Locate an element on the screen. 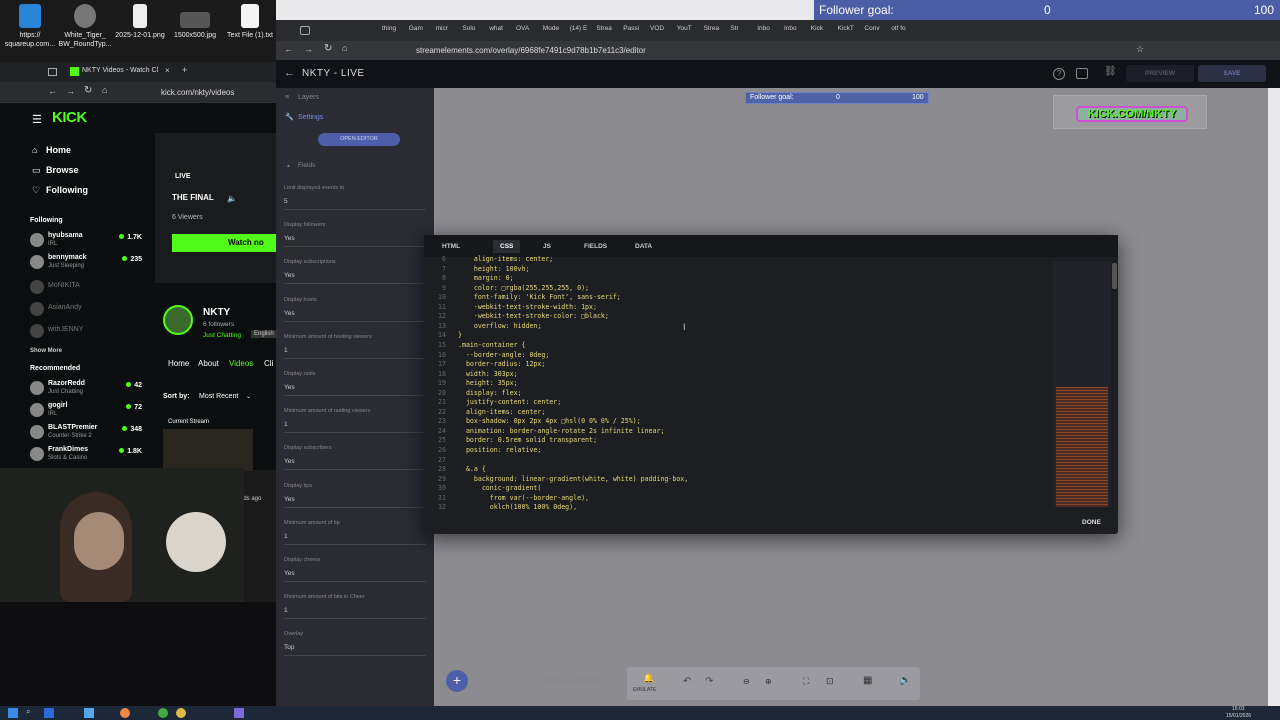  browser-tab: Mode is located at coordinates (551, 28).